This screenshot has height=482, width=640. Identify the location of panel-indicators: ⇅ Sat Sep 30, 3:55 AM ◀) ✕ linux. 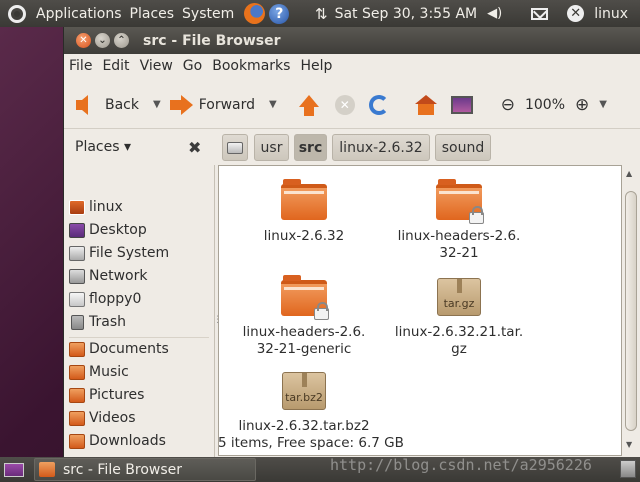
(475, 13).